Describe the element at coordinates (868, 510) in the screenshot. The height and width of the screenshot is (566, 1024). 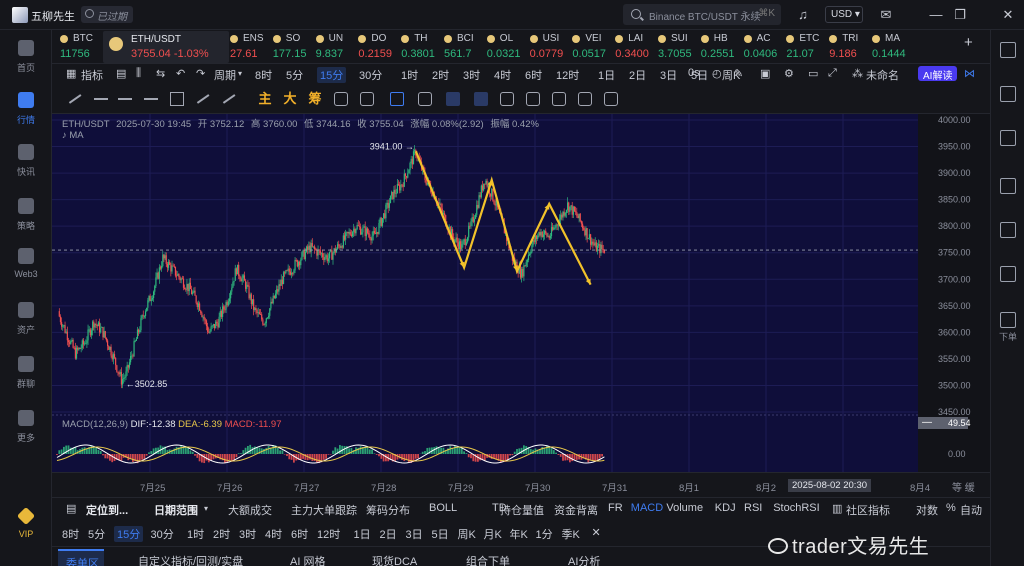
I see `community-indicators: 社区指标` at that location.